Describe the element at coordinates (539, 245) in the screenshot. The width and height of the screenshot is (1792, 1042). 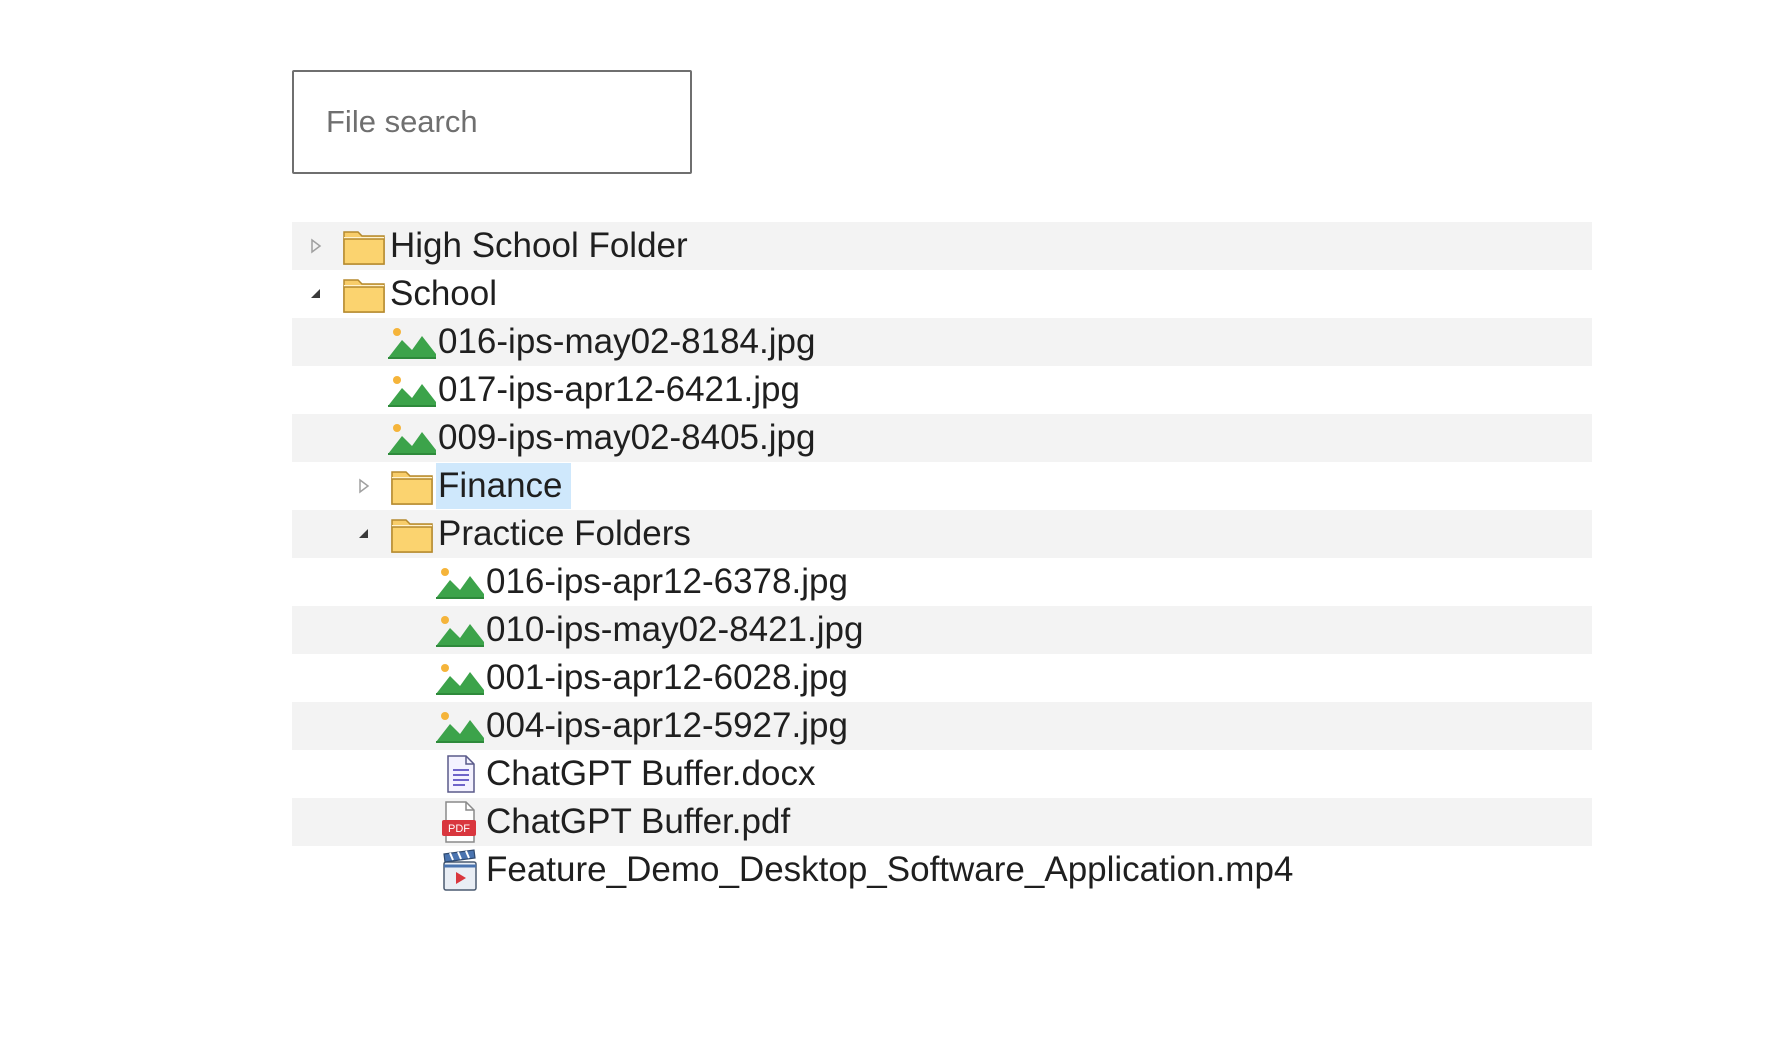
I see `tree-item-label: High School Folder` at that location.